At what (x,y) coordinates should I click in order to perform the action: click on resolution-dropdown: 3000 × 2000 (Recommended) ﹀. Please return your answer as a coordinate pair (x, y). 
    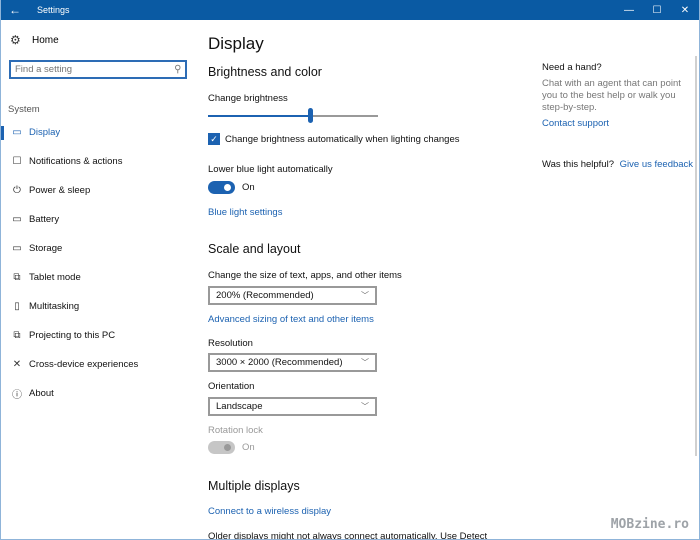
    Looking at the image, I should click on (292, 362).